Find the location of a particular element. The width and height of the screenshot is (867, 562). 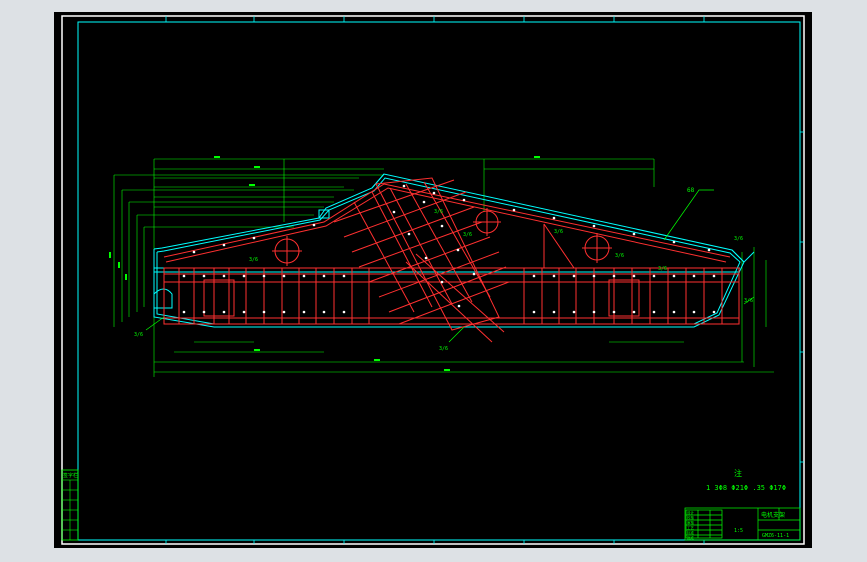

bolt-holes is located at coordinates (449, 249).